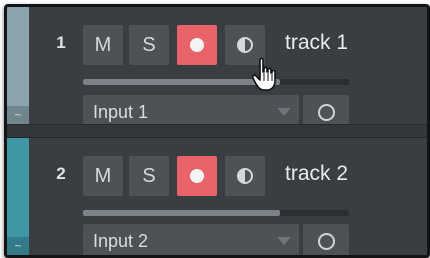  Describe the element at coordinates (263, 74) in the screenshot. I see `hand-pointer-icon` at that location.